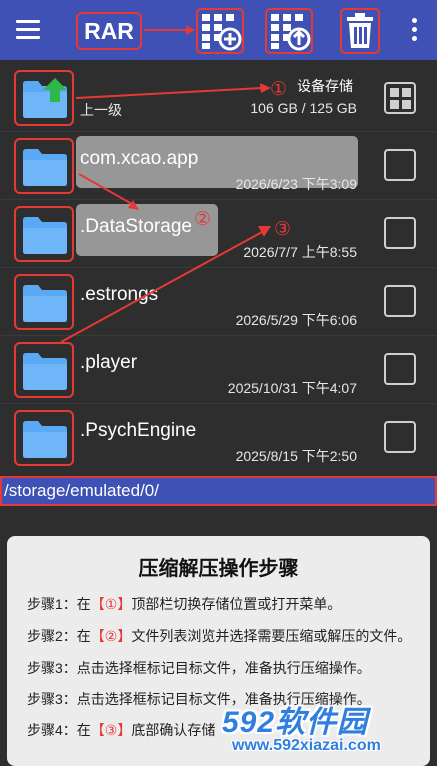 The width and height of the screenshot is (437, 766). What do you see at coordinates (306, 745) in the screenshot?
I see `watermark-url: www.592xiazai.com` at bounding box center [306, 745].